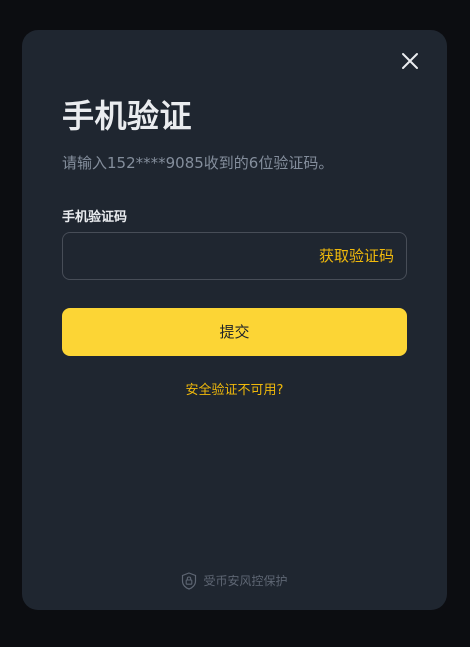 The width and height of the screenshot is (470, 647). I want to click on sms-code-field: 获取验证码, so click(234, 256).